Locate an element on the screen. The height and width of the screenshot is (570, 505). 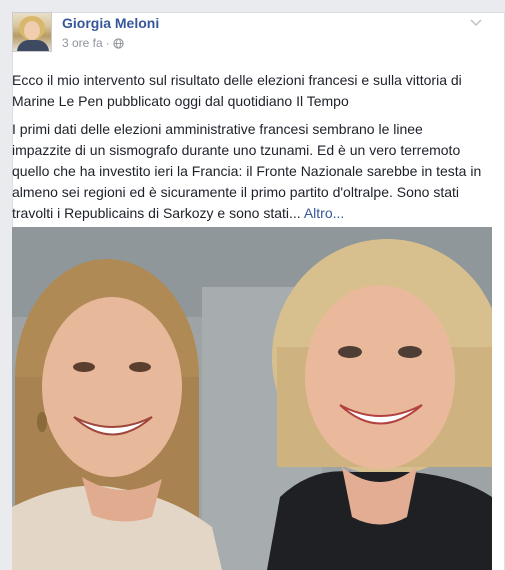
post-timestamp: 3 ore fa is located at coordinates (82, 43).